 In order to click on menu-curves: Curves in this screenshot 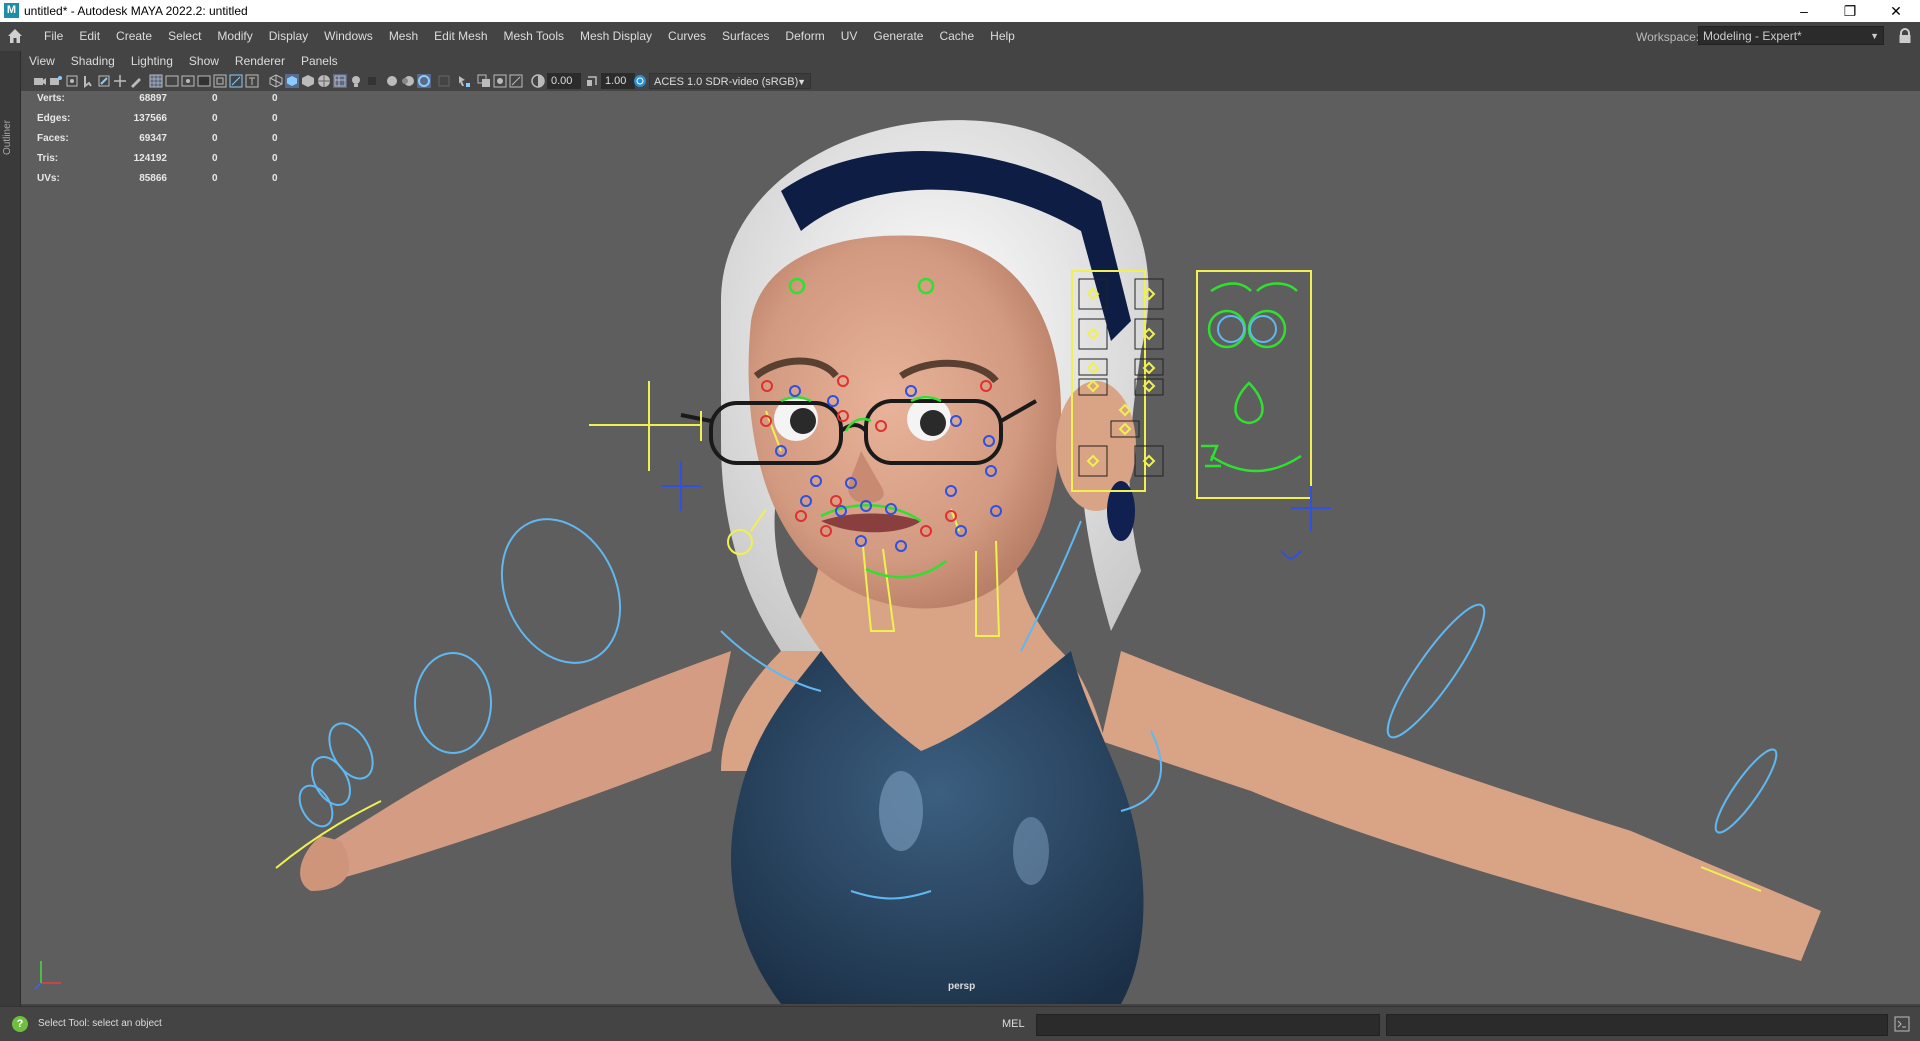, I will do `click(687, 36)`.